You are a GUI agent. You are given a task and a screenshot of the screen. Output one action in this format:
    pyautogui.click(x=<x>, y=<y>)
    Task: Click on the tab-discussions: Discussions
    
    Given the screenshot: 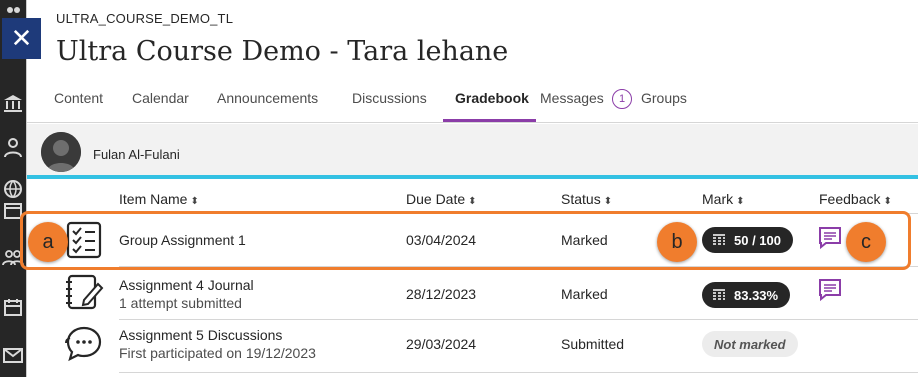 What is the action you would take?
    pyautogui.click(x=389, y=98)
    